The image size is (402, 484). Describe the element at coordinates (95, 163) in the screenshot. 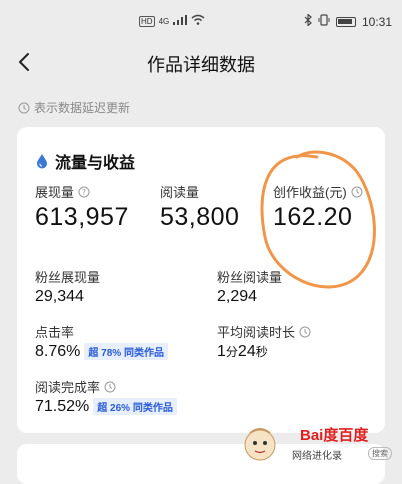

I see `section-title: 流量与收益` at that location.